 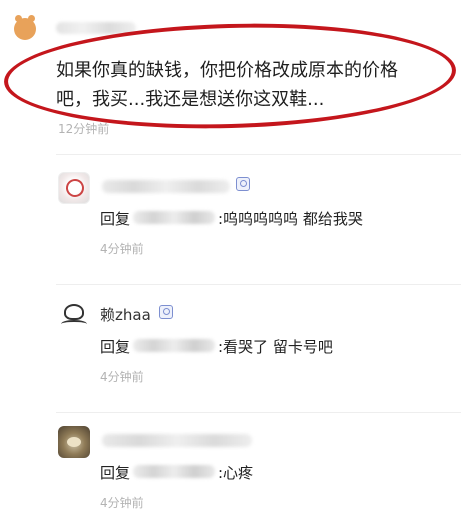 I want to click on reply-content: :呜呜呜呜呜 都给我哭, so click(x=290, y=219).